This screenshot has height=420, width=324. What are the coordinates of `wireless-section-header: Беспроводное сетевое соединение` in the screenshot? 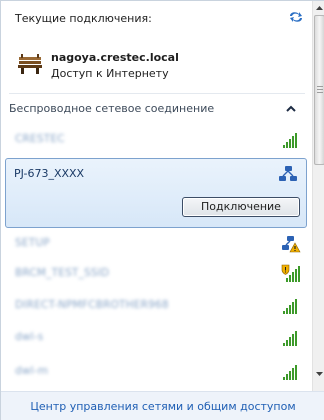 It's located at (156, 108).